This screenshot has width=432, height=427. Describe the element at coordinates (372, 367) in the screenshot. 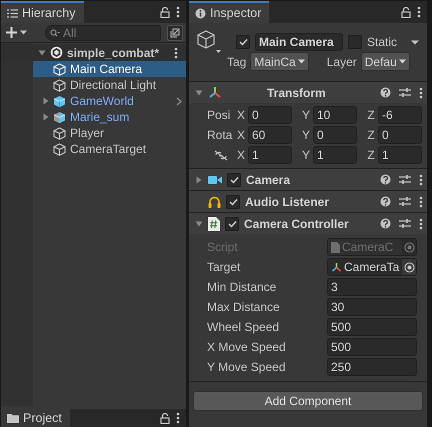

I see `number-field: 250` at that location.